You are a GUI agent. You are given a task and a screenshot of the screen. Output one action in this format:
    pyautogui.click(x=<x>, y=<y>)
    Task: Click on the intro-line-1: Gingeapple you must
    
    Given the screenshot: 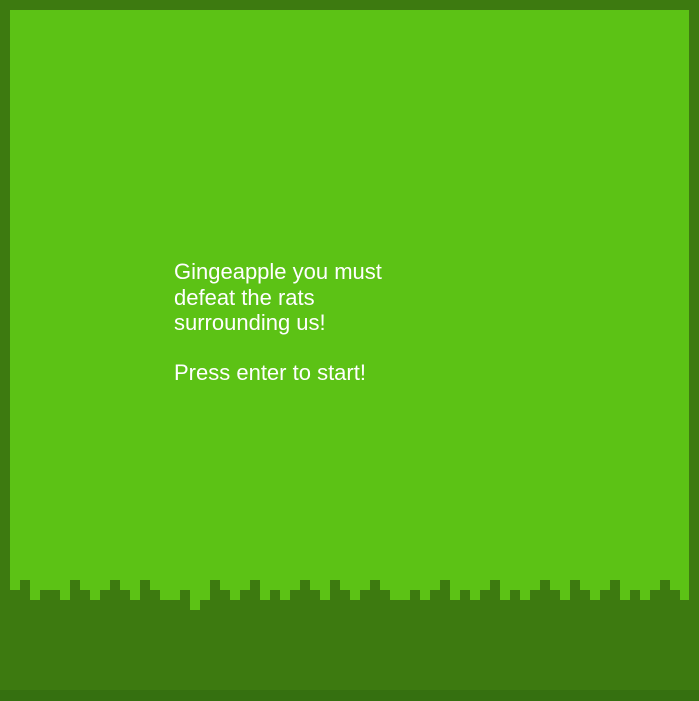 What is the action you would take?
    pyautogui.click(x=278, y=271)
    